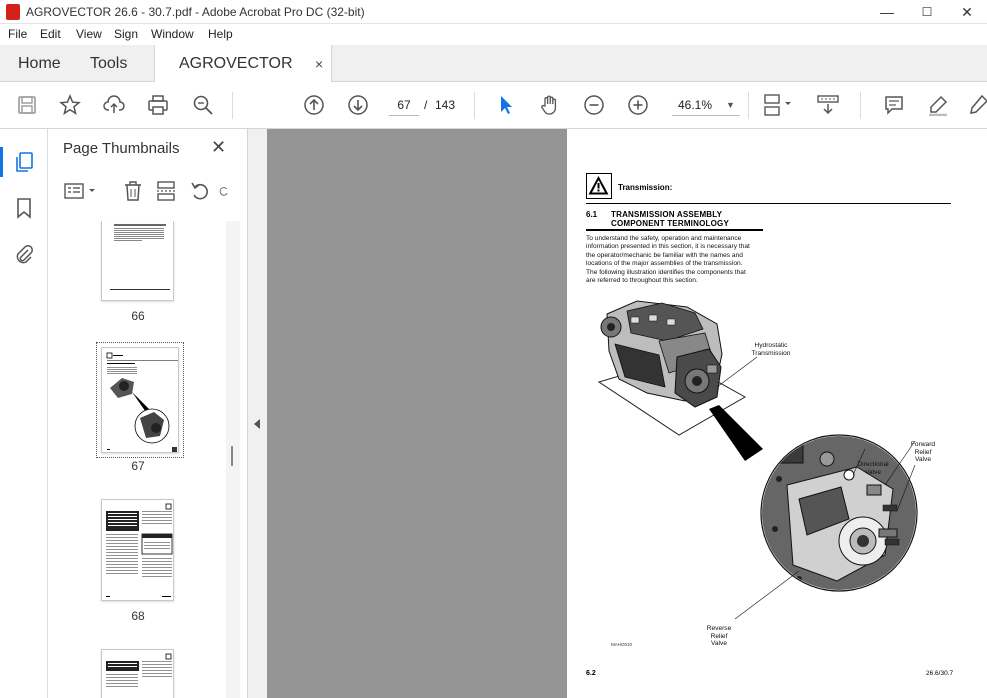  Describe the element at coordinates (243, 77) in the screenshot. I see `tab-document: AGROVECTOR 26.6... ×` at that location.